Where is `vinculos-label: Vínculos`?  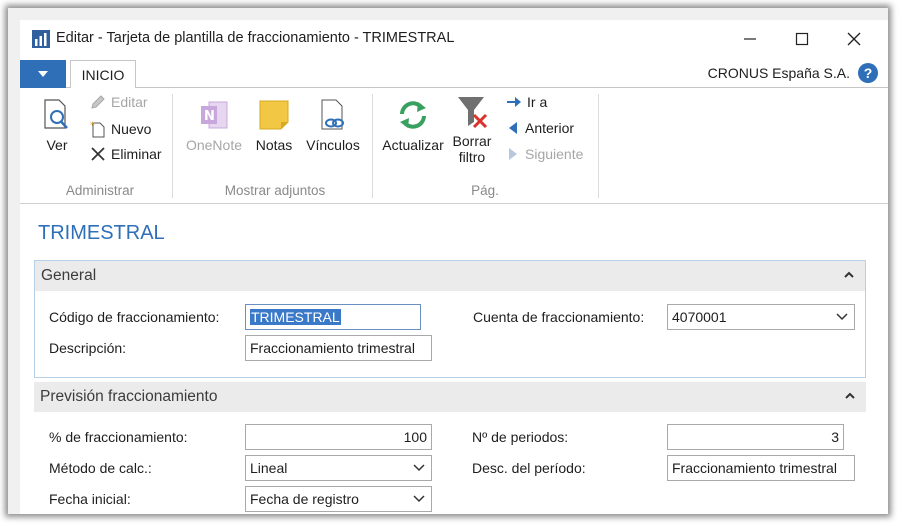
vinculos-label: Vínculos is located at coordinates (333, 145).